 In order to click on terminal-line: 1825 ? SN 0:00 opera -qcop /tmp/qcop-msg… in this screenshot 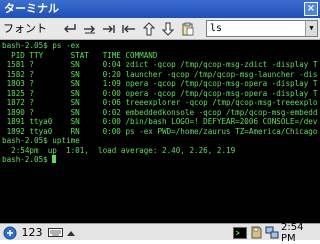, I will do `click(160, 93)`.